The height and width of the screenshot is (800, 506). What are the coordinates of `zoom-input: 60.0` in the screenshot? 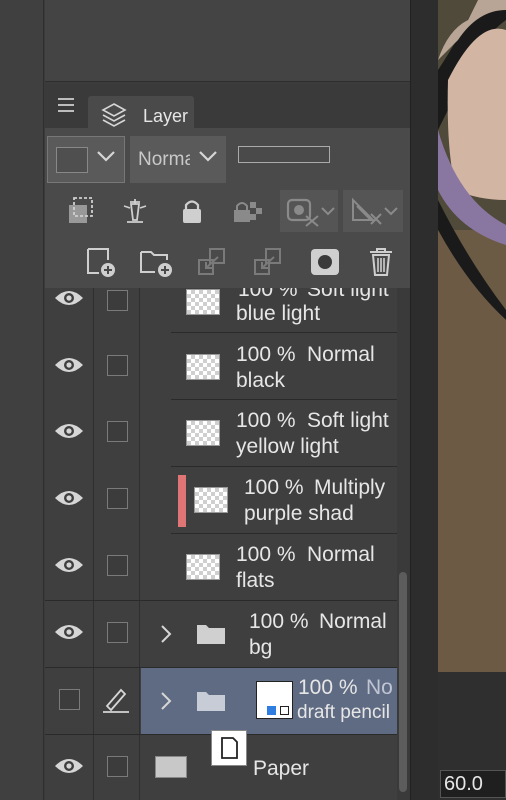 It's located at (473, 784).